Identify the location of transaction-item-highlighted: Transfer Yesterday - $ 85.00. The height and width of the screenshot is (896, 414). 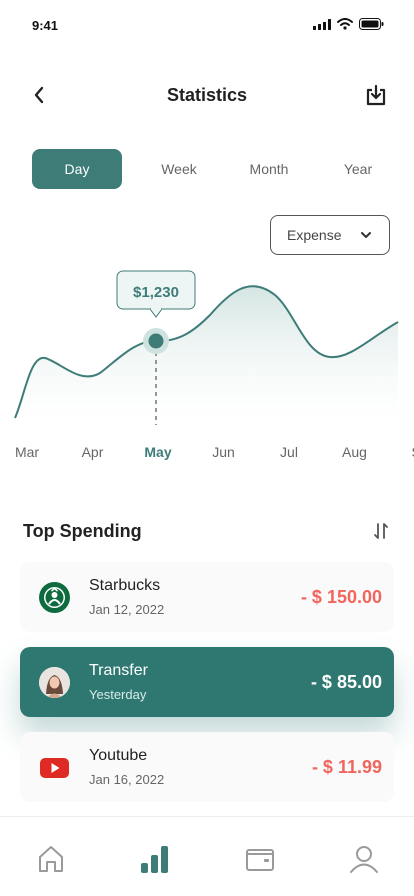
(207, 682).